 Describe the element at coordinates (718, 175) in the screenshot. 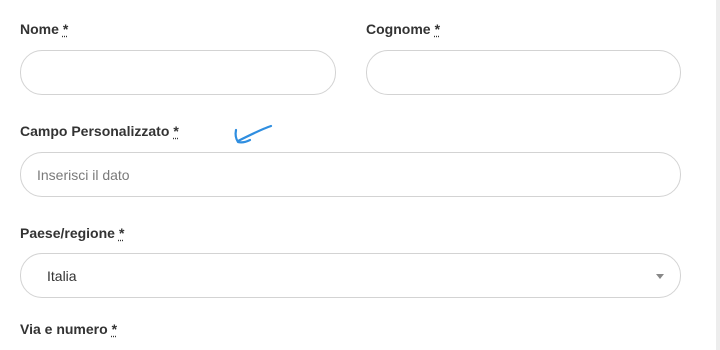

I see `scrollbar-track` at that location.